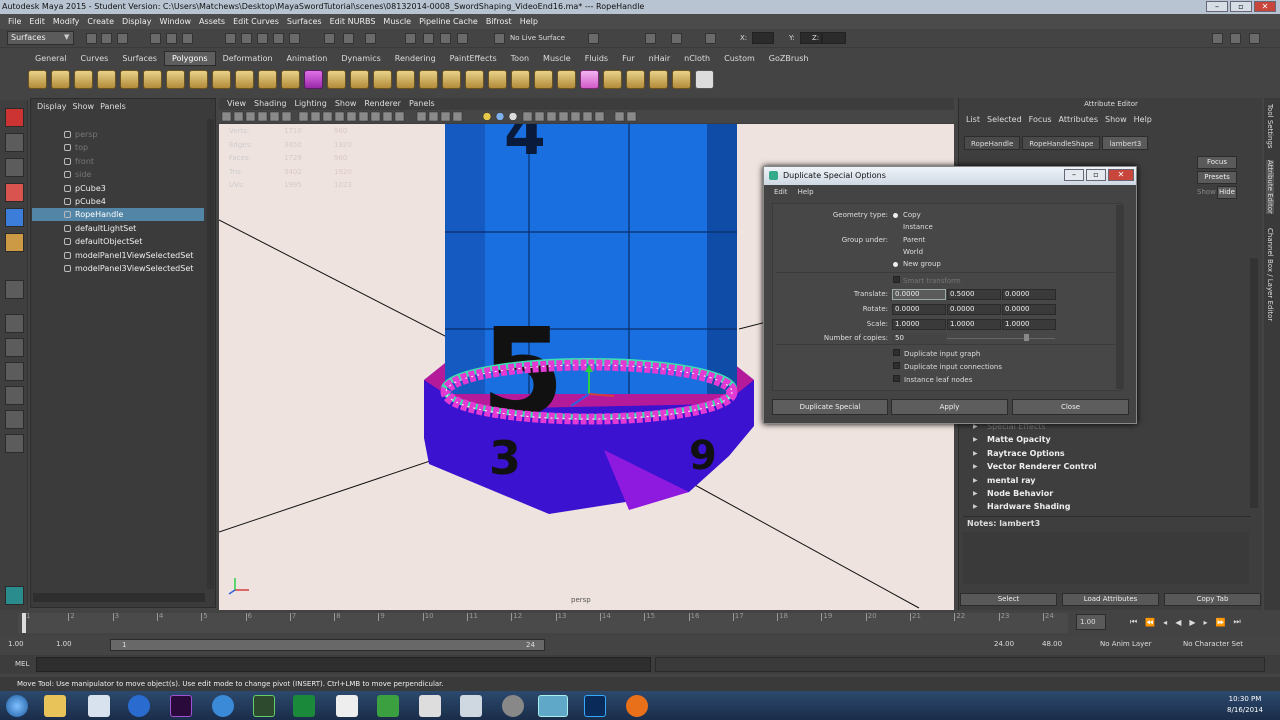 The height and width of the screenshot is (720, 1280). I want to click on step-forward-frame-icon: ▸, so click(1206, 622).